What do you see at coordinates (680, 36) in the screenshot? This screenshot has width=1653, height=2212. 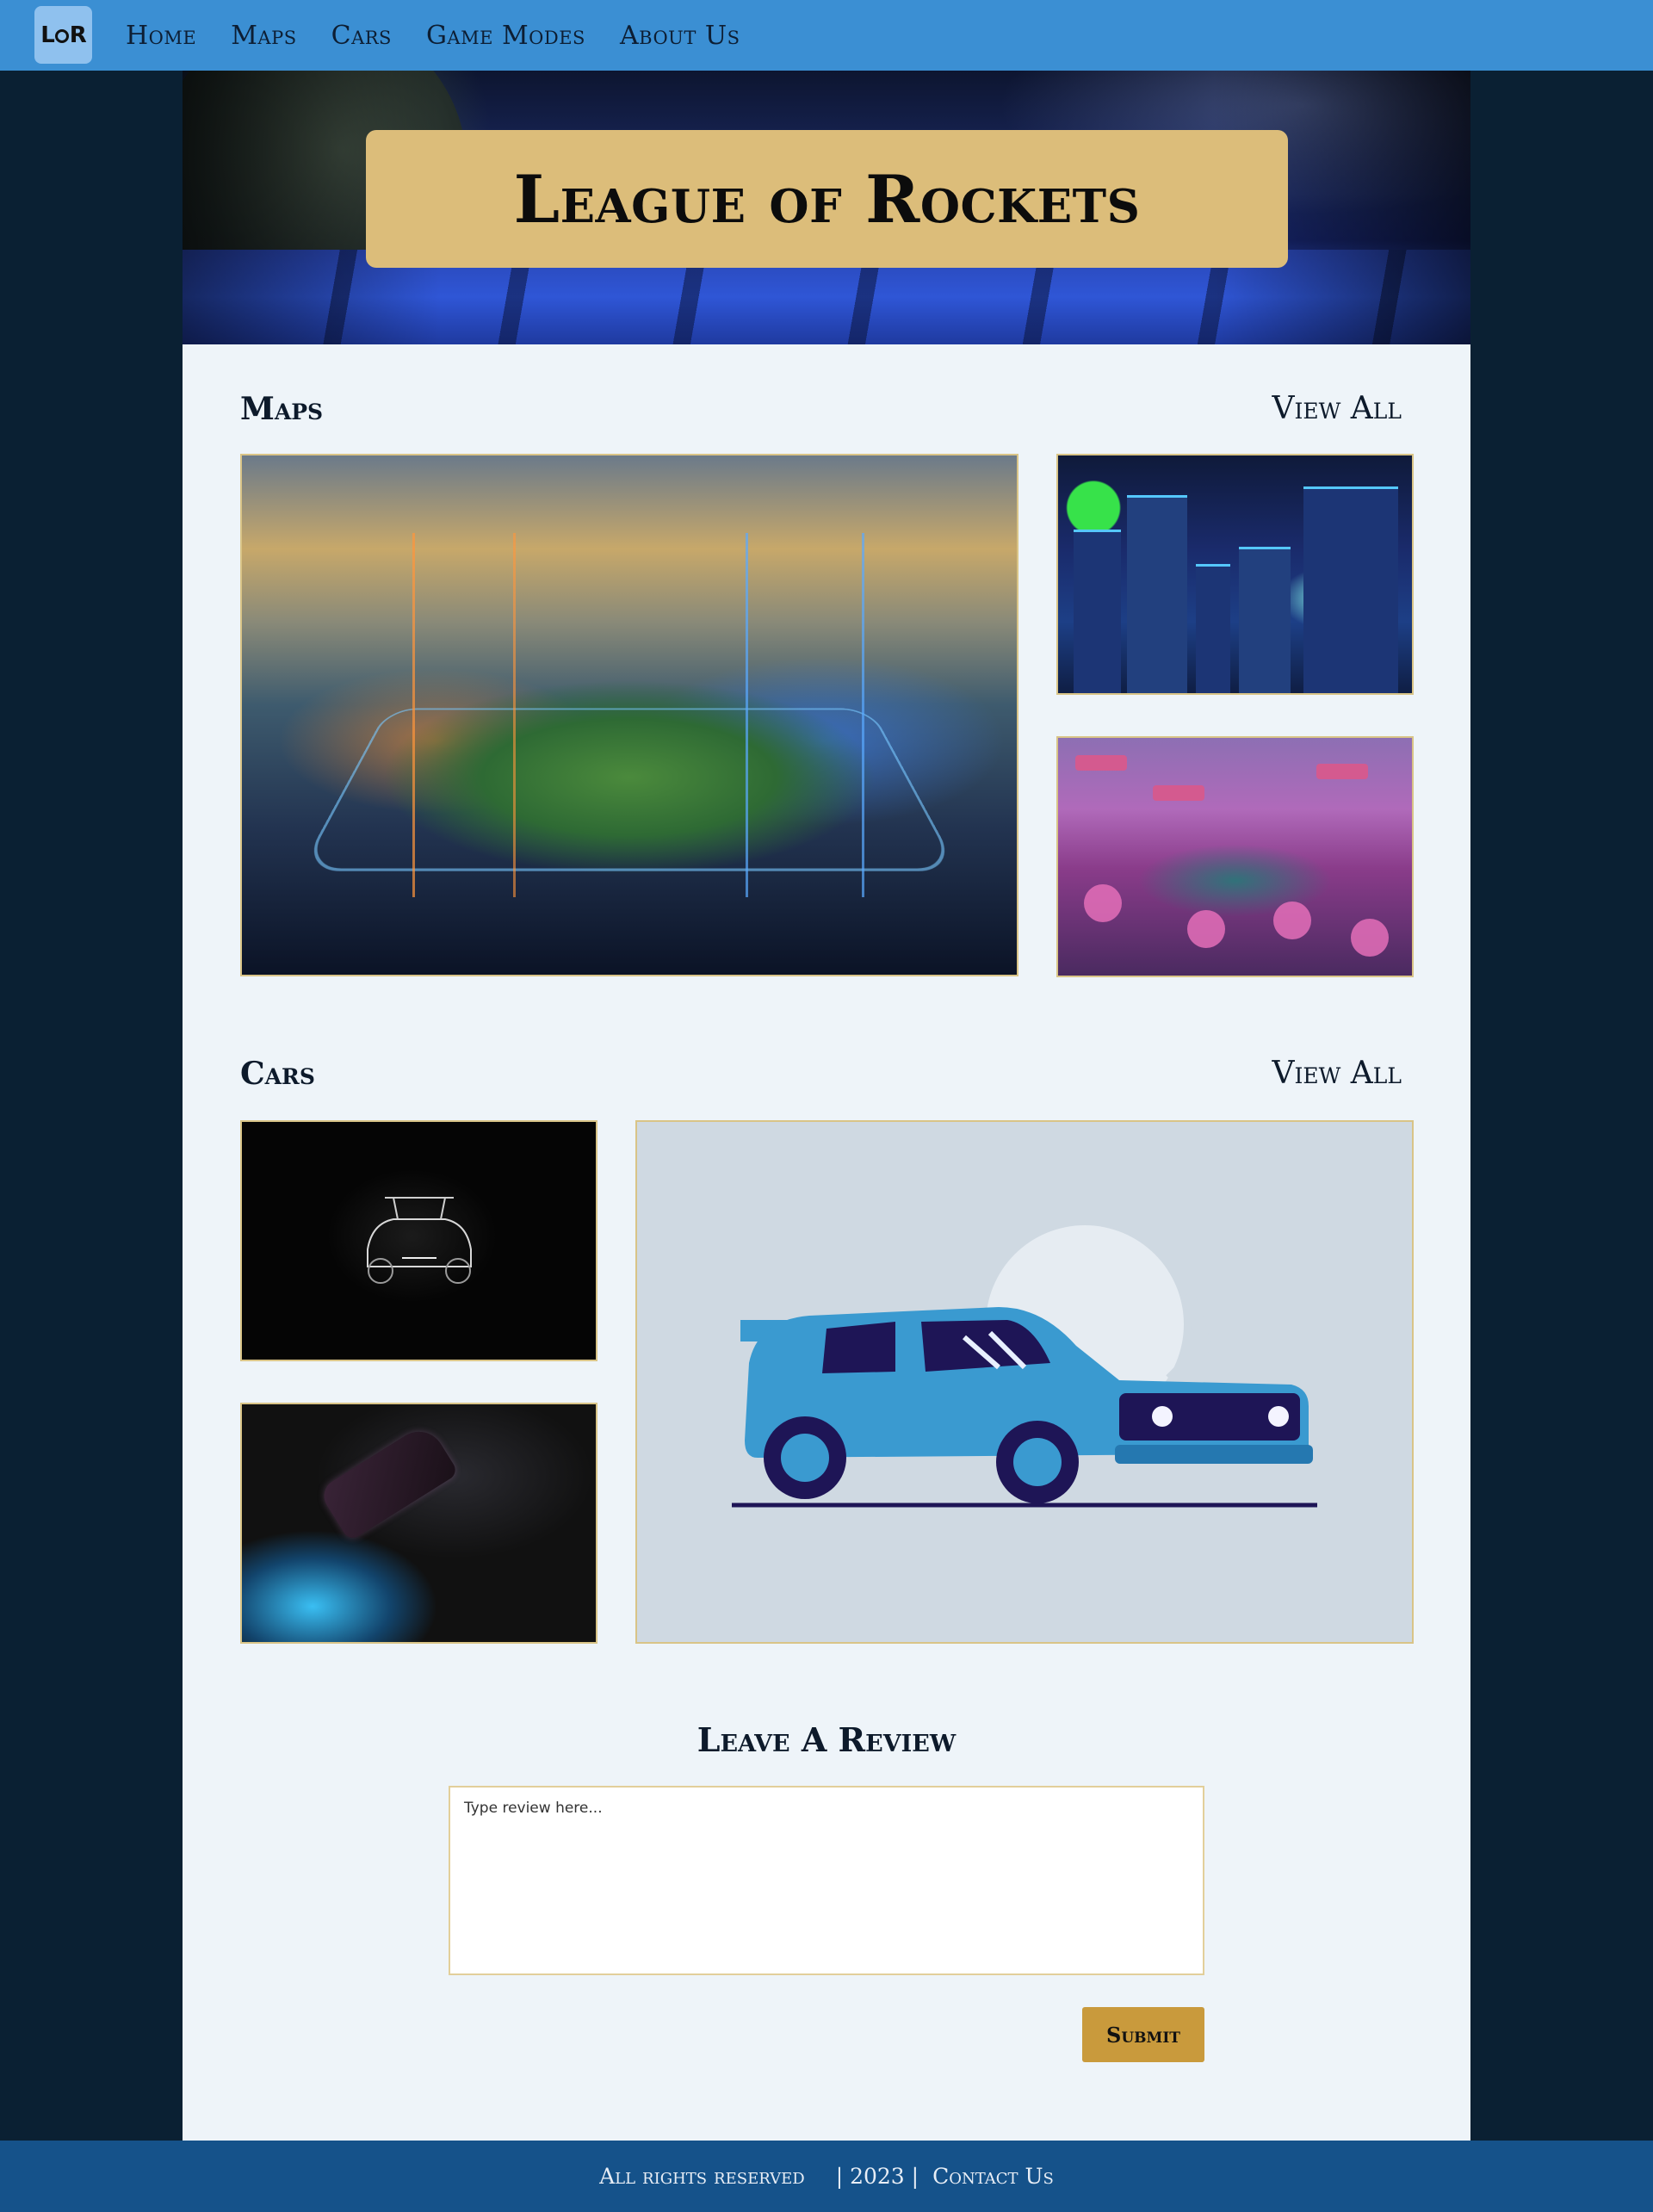 I see `nav-link-about-us: About Us` at bounding box center [680, 36].